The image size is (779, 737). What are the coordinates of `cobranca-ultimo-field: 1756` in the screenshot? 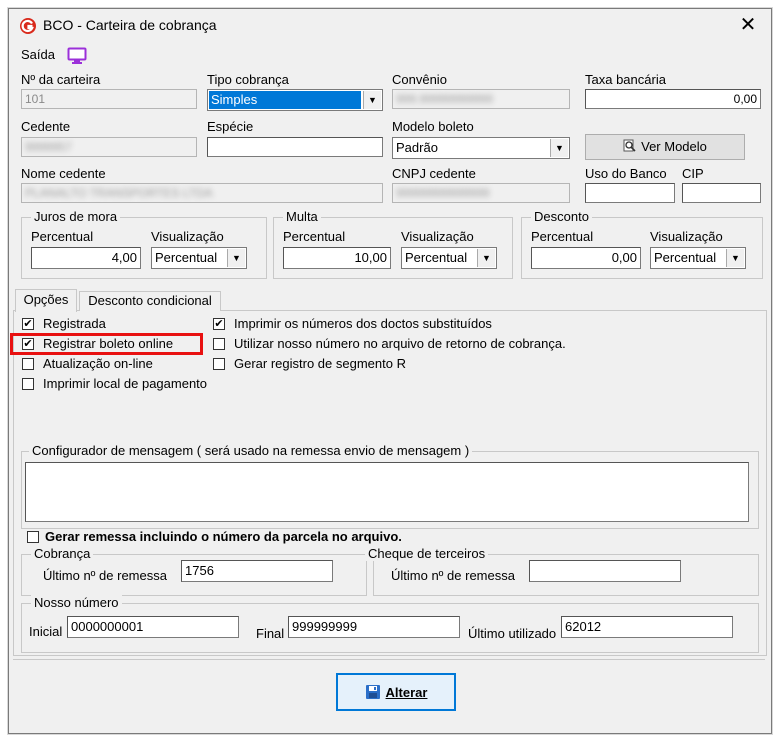 It's located at (257, 571).